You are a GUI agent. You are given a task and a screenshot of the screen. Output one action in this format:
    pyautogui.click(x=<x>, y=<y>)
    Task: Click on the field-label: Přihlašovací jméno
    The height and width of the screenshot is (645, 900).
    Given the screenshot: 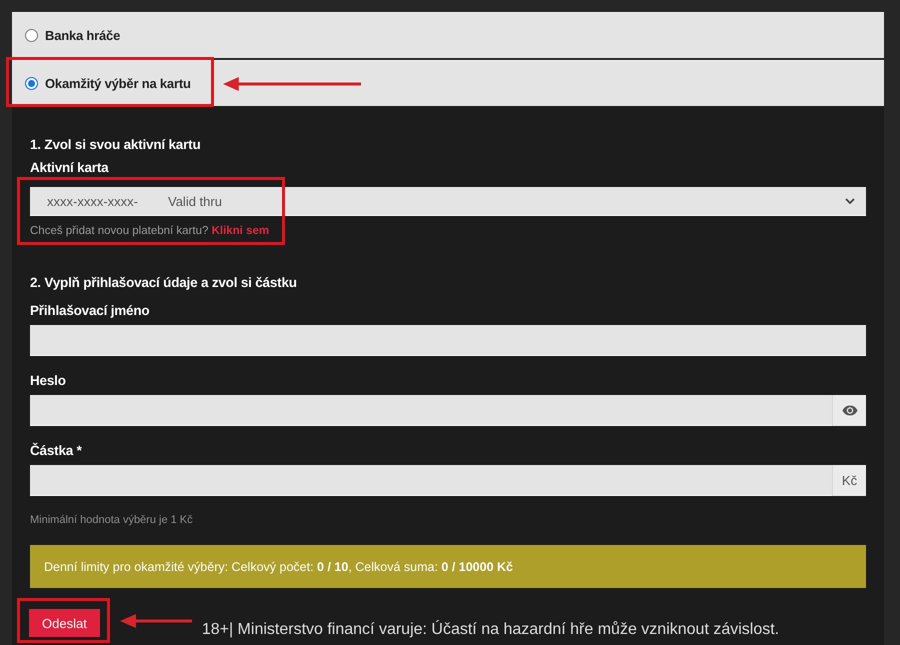 What is the action you would take?
    pyautogui.click(x=90, y=311)
    